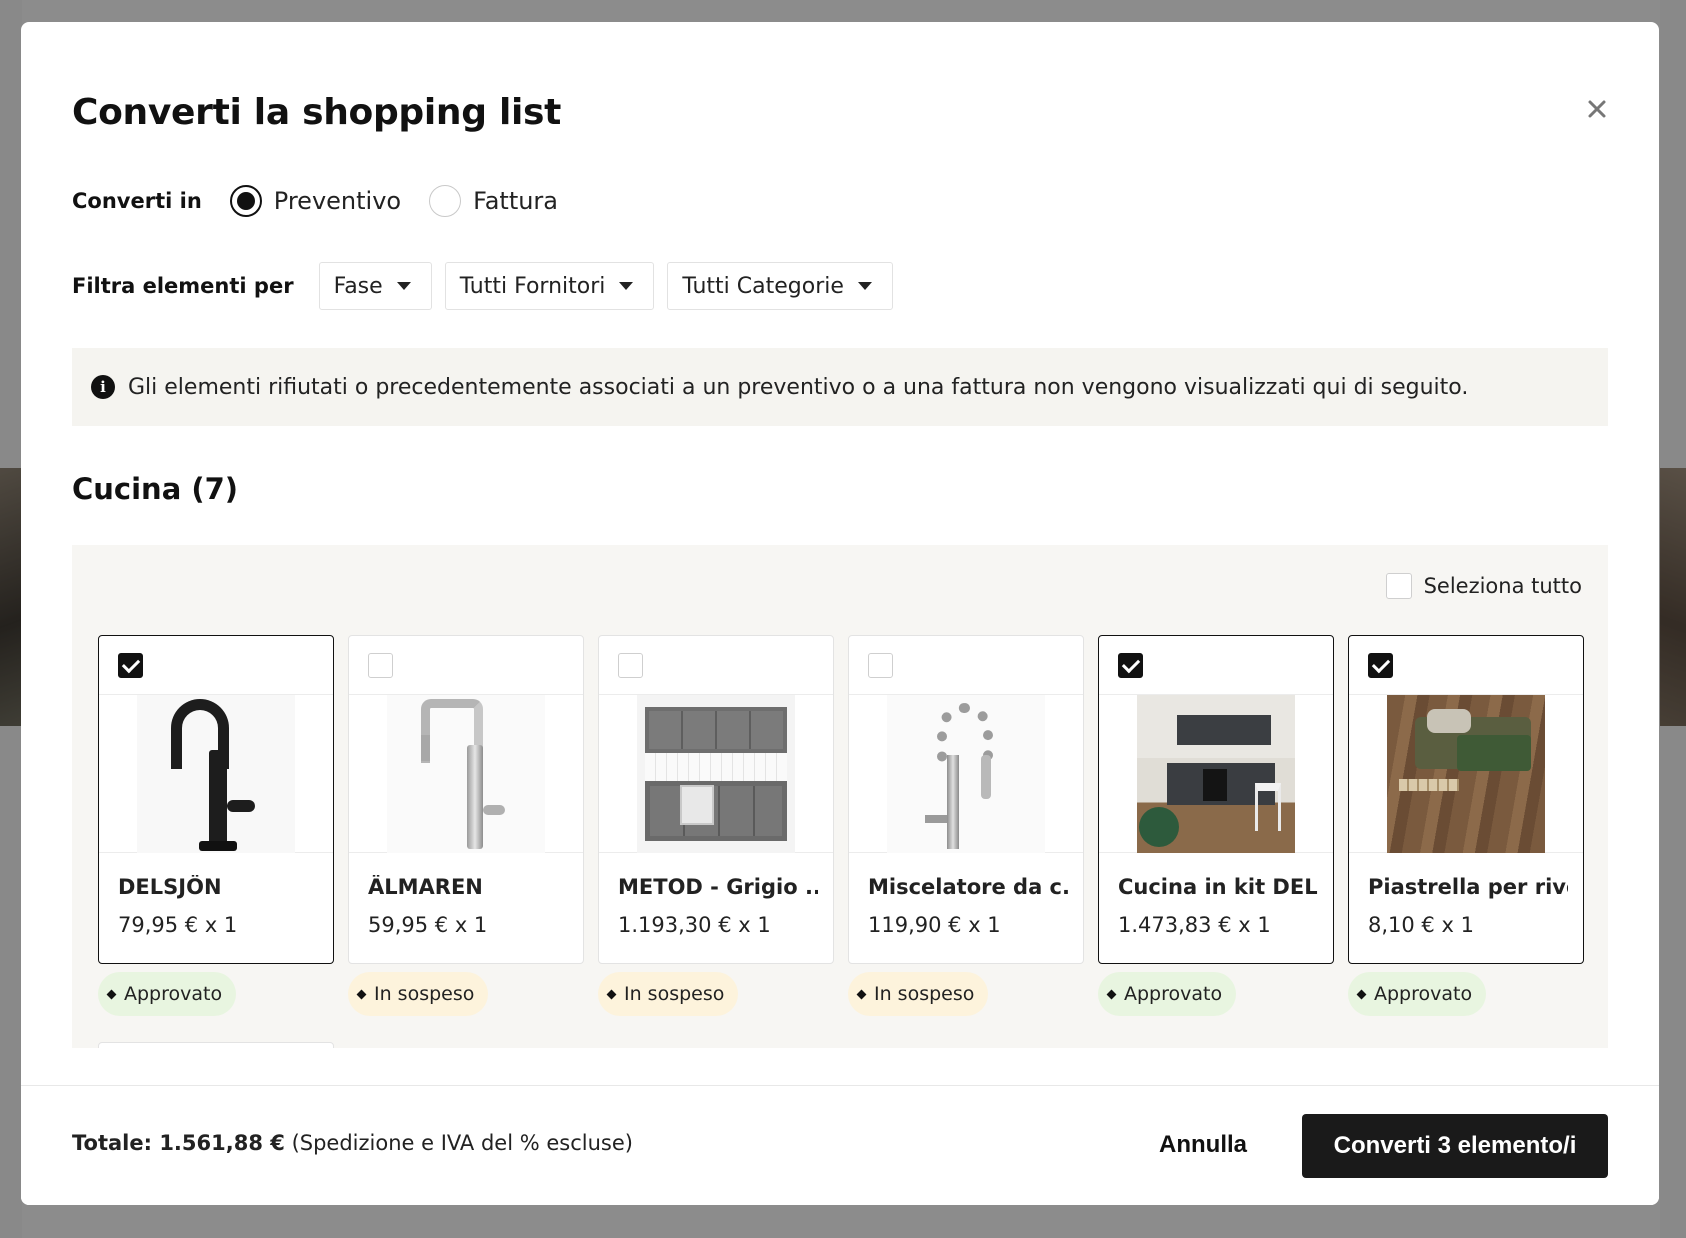  I want to click on item-card: Cucina in kit DEL... 1.473,83 € x 1, so click(1216, 799).